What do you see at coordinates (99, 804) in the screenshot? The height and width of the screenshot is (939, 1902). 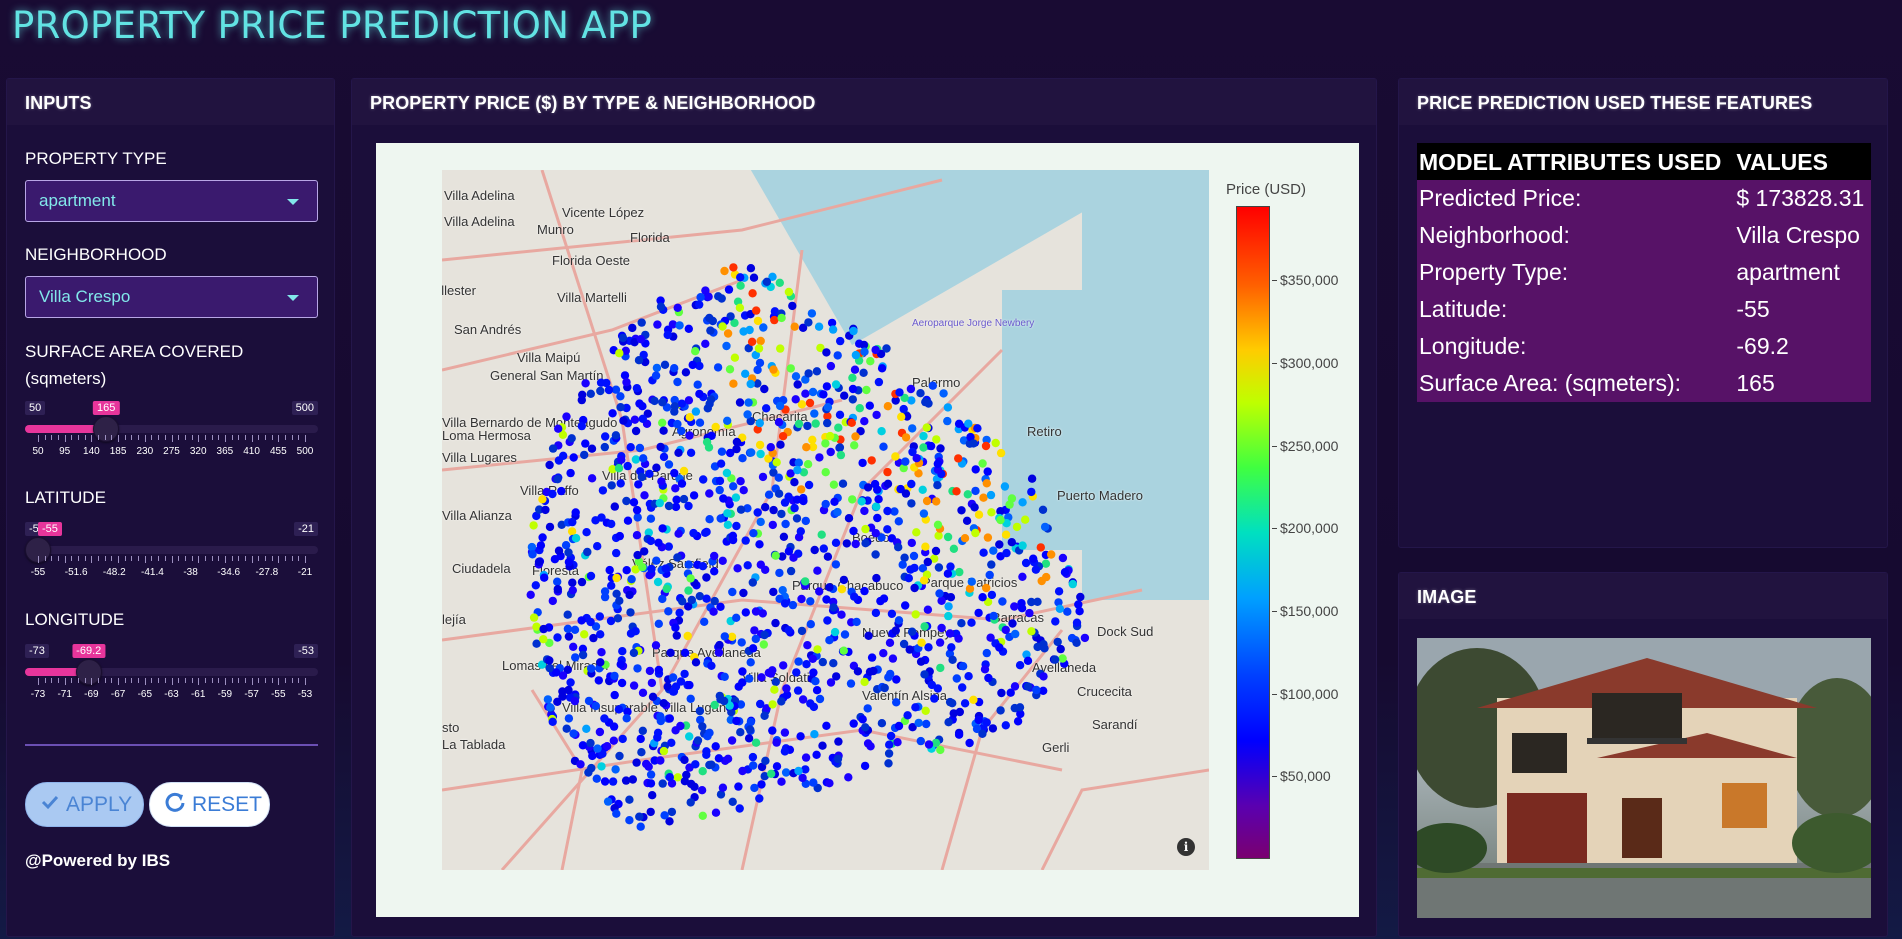 I see `apply-label: APPLY` at bounding box center [99, 804].